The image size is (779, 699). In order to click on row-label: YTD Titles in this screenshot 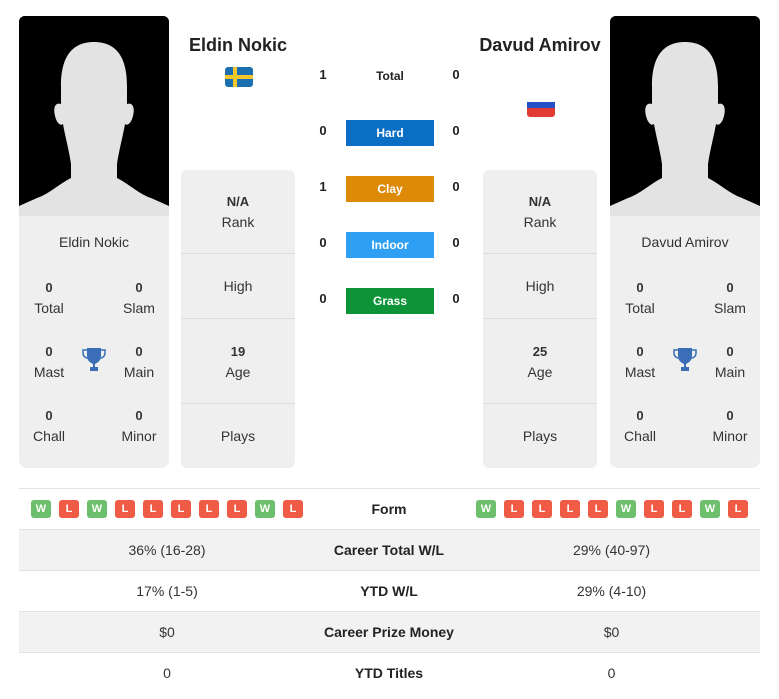, I will do `click(389, 673)`.